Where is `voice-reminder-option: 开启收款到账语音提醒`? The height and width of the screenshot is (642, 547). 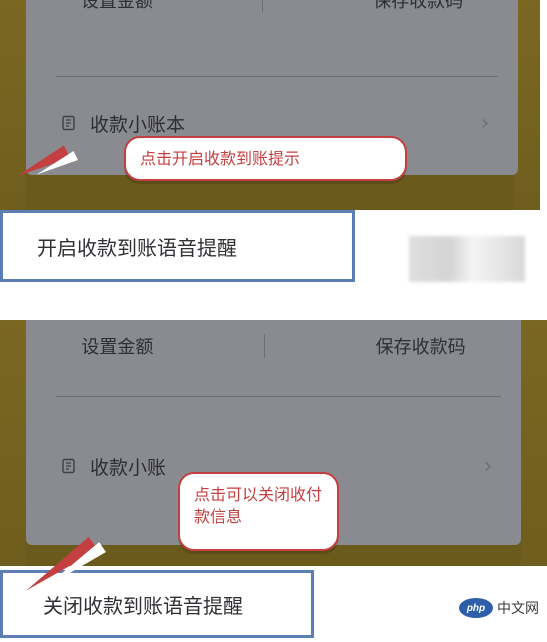 voice-reminder-option: 开启收款到账语音提醒 is located at coordinates (177, 246).